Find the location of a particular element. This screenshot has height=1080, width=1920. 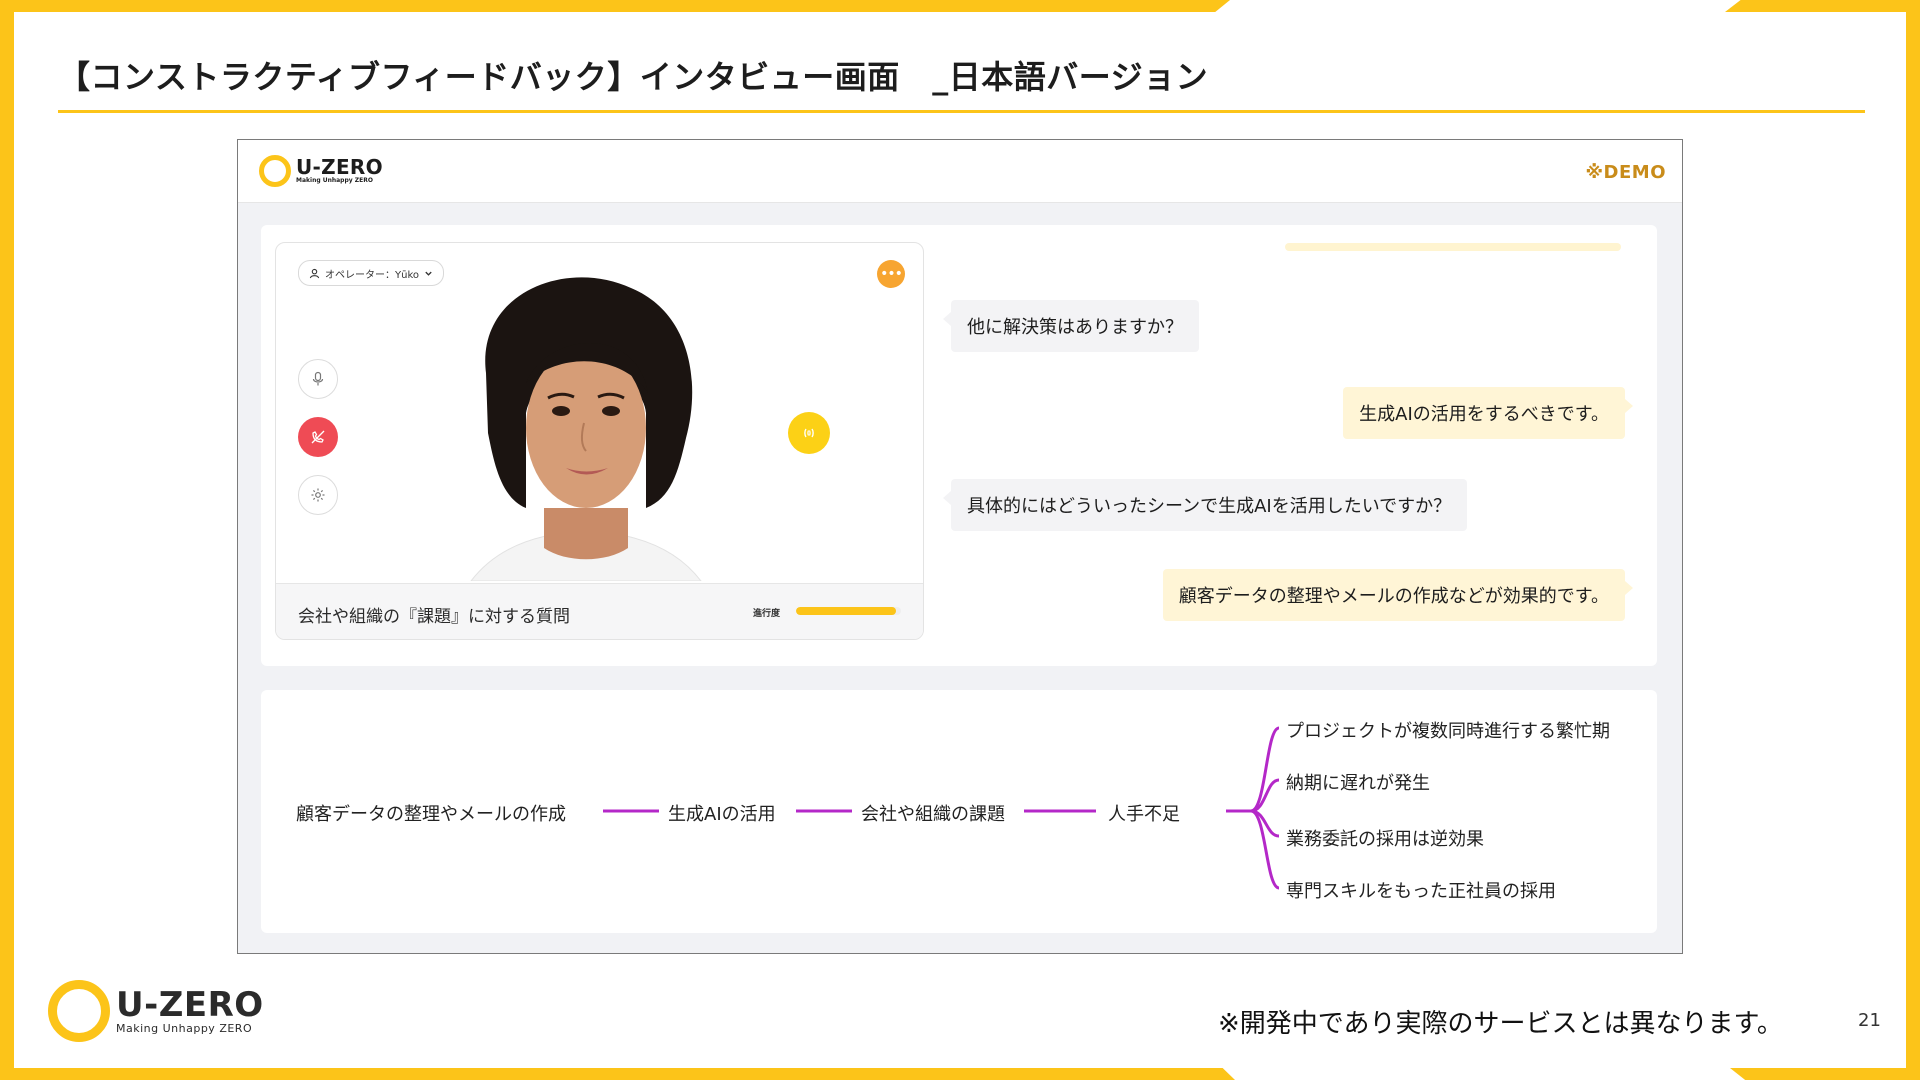

app-header: U-ZERO Making Unhappy ZERO ※DEMO is located at coordinates (960, 171).